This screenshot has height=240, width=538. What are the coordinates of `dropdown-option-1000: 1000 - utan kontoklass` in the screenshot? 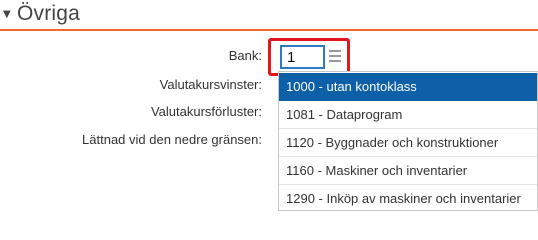 It's located at (408, 87).